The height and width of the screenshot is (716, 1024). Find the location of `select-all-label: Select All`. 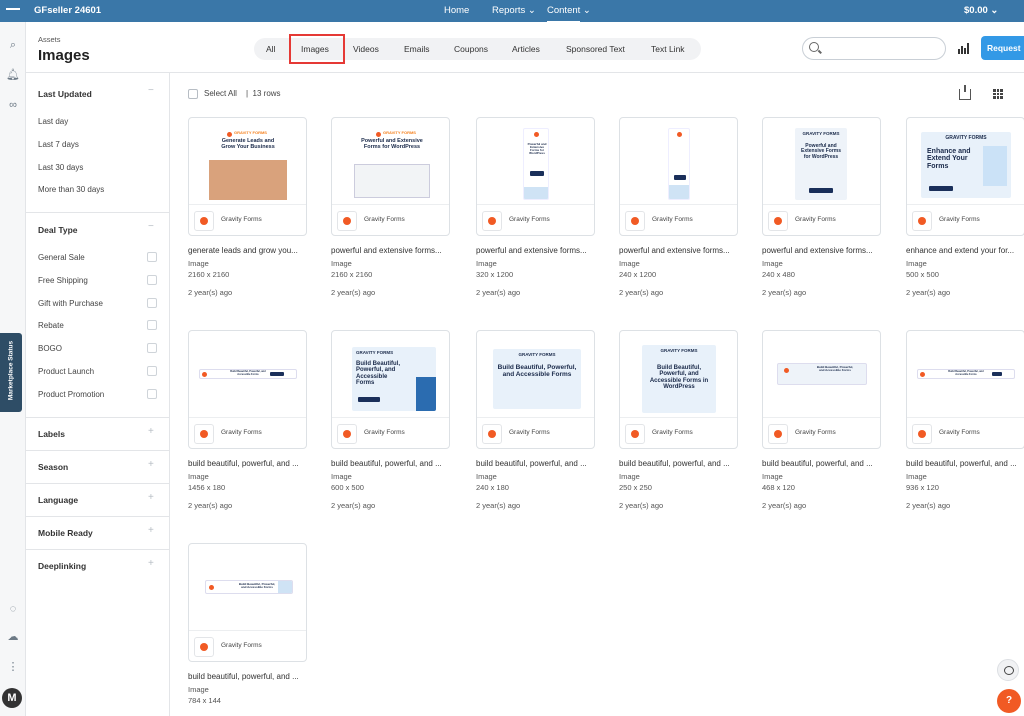

select-all-label: Select All is located at coordinates (220, 93).